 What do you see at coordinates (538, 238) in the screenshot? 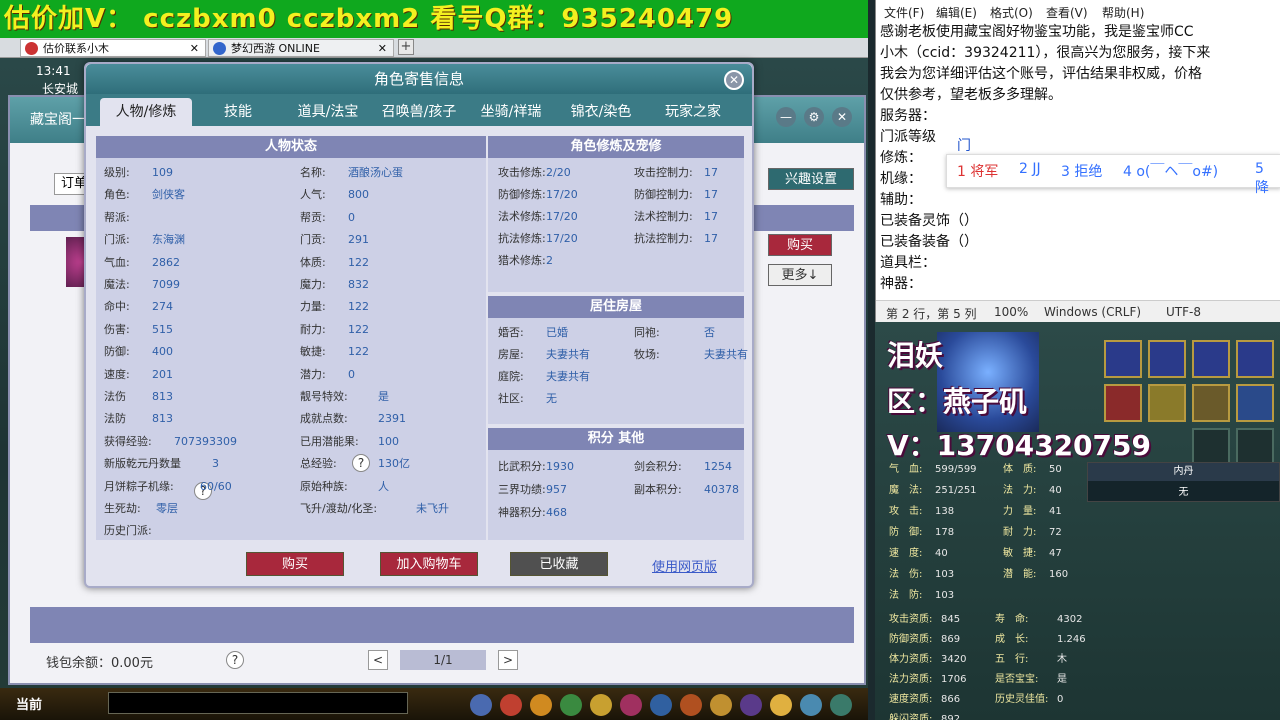
I see `info-row: 抗法修炼:17/20` at bounding box center [538, 238].